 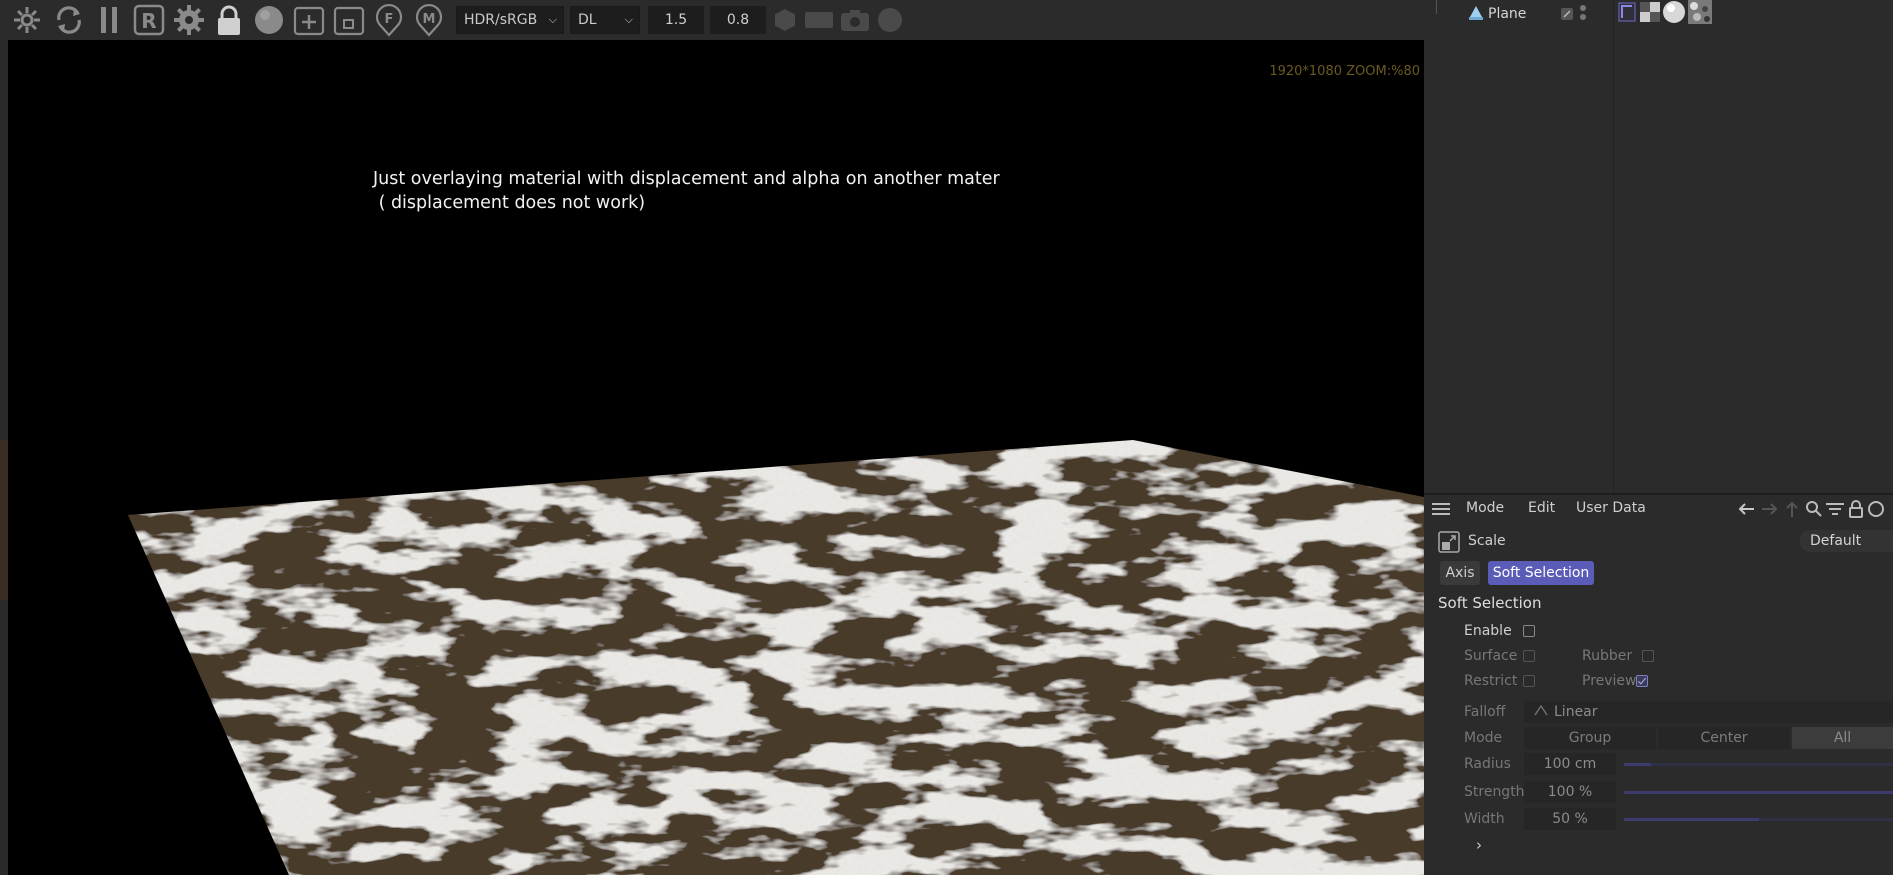 I want to click on rect-icon, so click(x=819, y=20).